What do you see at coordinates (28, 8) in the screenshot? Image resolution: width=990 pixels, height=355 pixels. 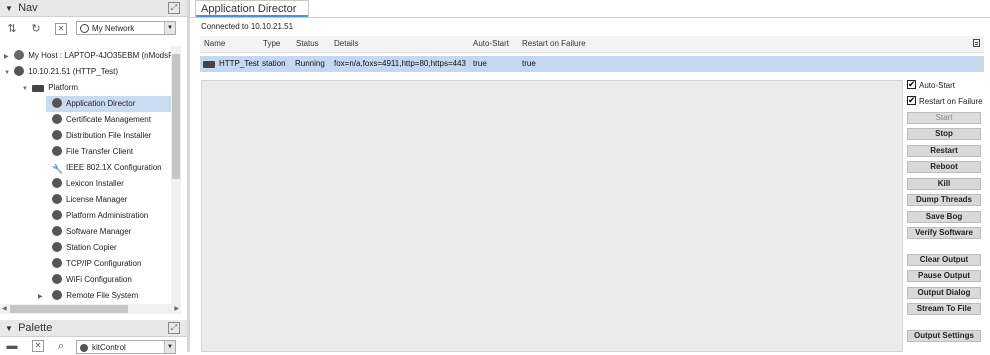 I see `nav-title: Nav` at bounding box center [28, 8].